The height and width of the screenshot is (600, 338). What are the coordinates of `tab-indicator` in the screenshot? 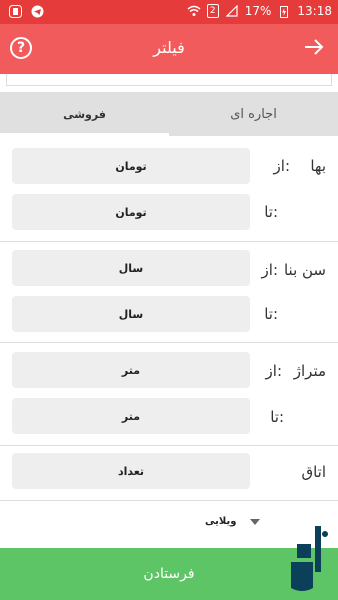 It's located at (84, 134).